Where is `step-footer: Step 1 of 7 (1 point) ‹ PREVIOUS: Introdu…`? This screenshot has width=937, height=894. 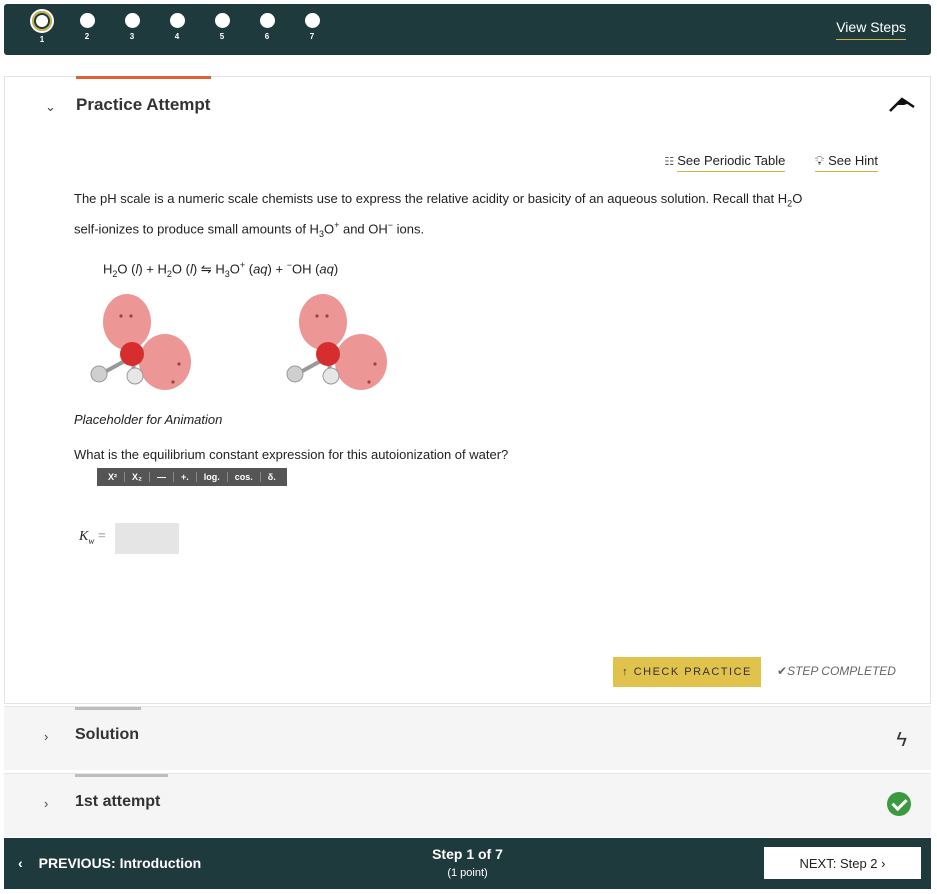
step-footer: Step 1 of 7 (1 point) ‹ PREVIOUS: Introdu… is located at coordinates (467, 863).